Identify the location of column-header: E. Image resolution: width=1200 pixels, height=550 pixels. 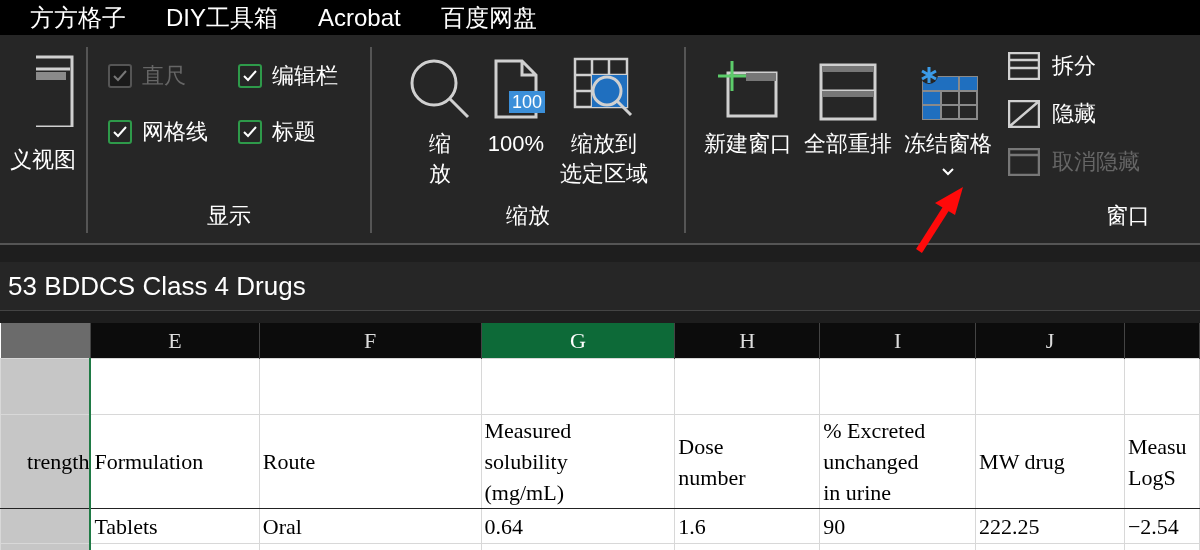
(175, 341).